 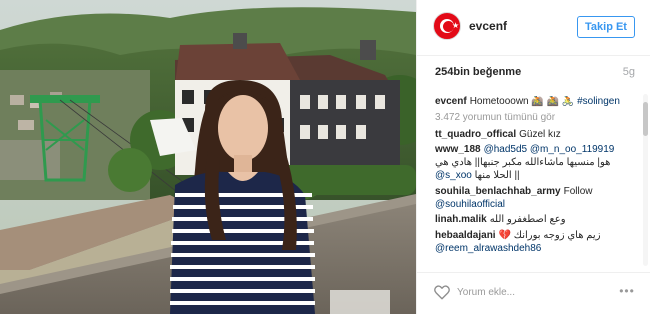 What do you see at coordinates (488, 248) in the screenshot?
I see `comment-mention: @reem_alrawashdeh86` at bounding box center [488, 248].